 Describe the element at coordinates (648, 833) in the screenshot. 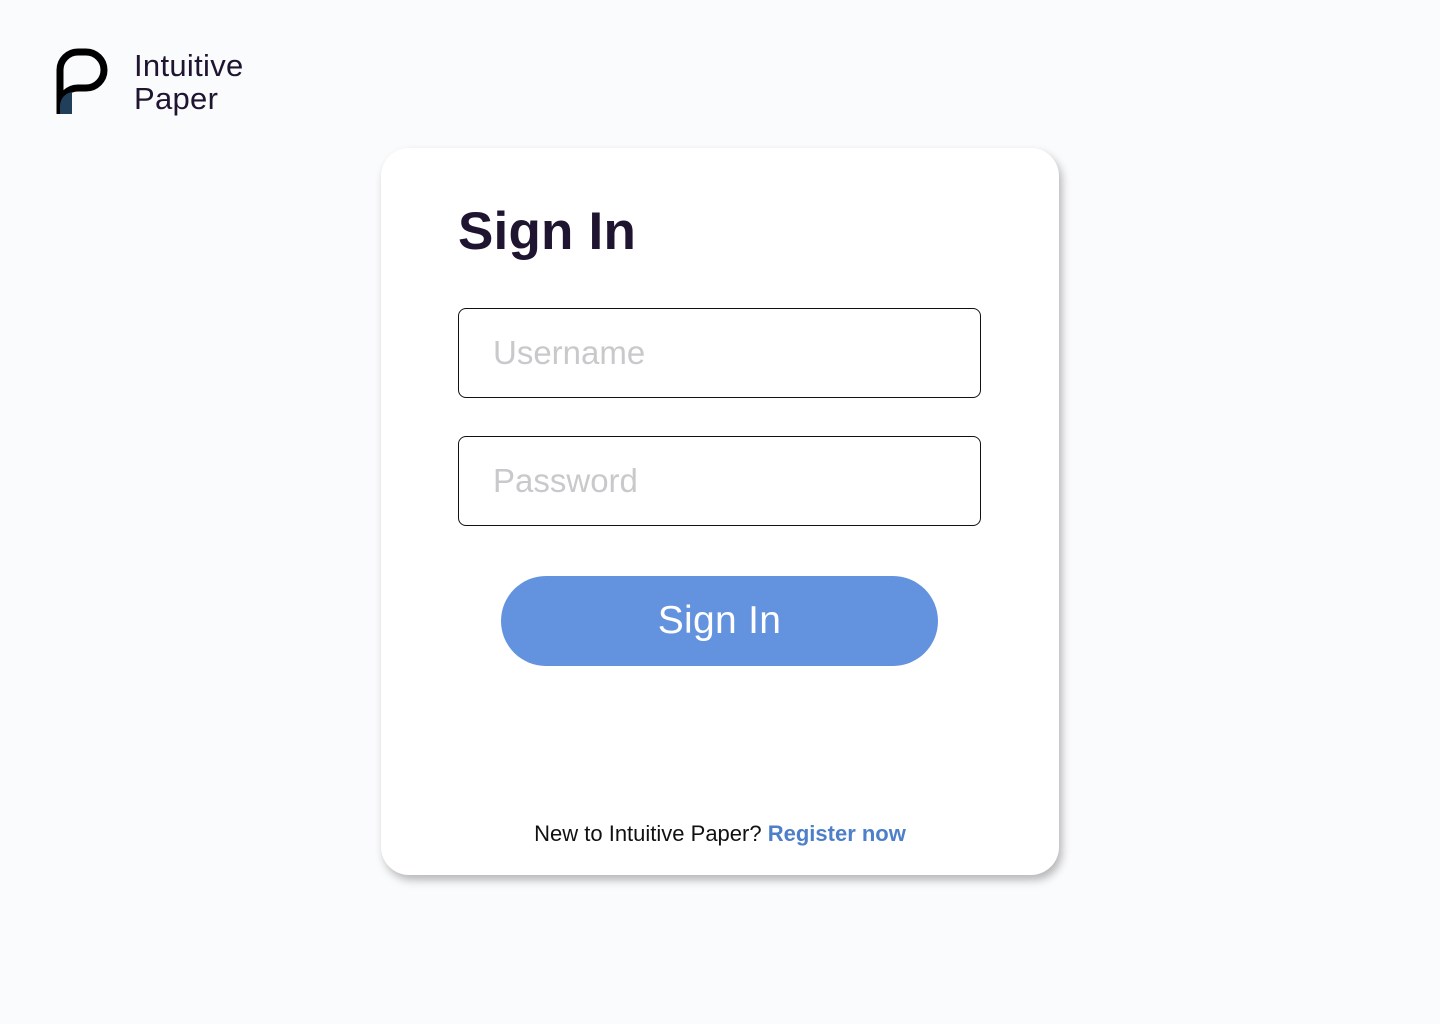

I see `register-prompt-text: New to Intuitive Paper?` at that location.